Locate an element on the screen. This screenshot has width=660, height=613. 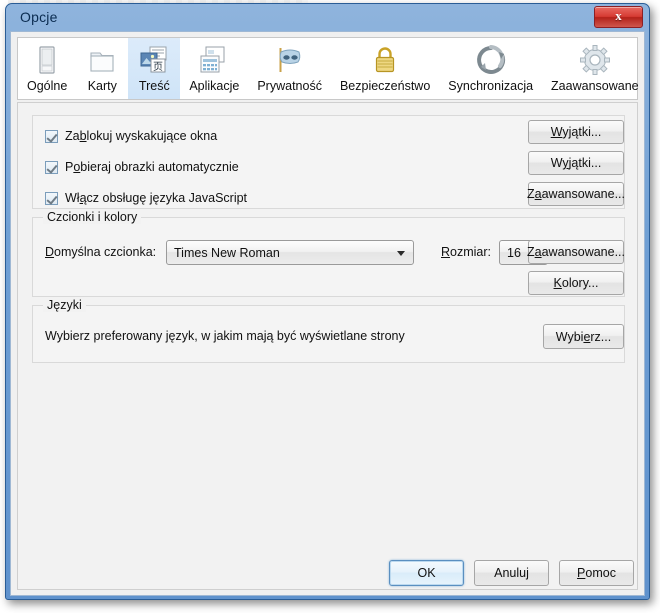
cancel-button: Anuluj is located at coordinates (511, 573).